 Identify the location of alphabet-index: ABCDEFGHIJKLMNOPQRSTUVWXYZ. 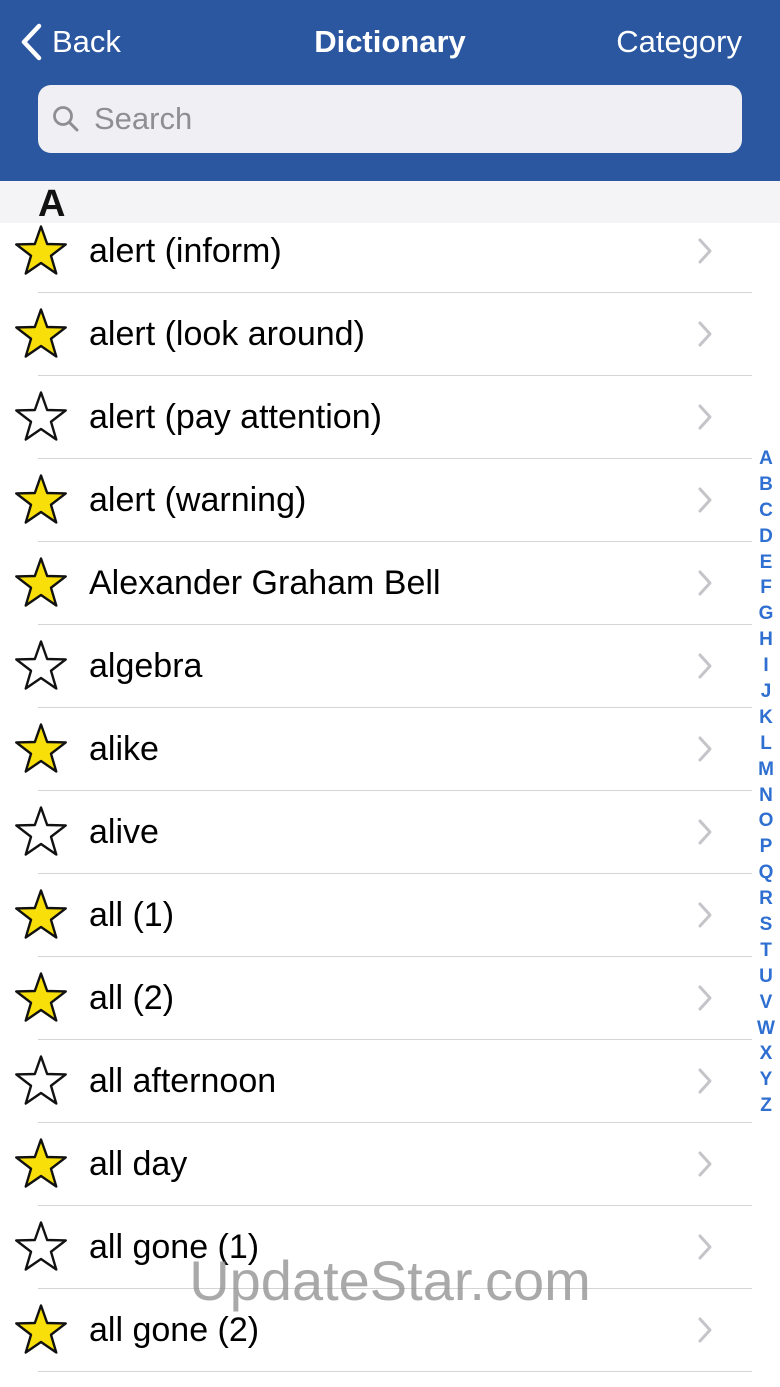
(766, 782).